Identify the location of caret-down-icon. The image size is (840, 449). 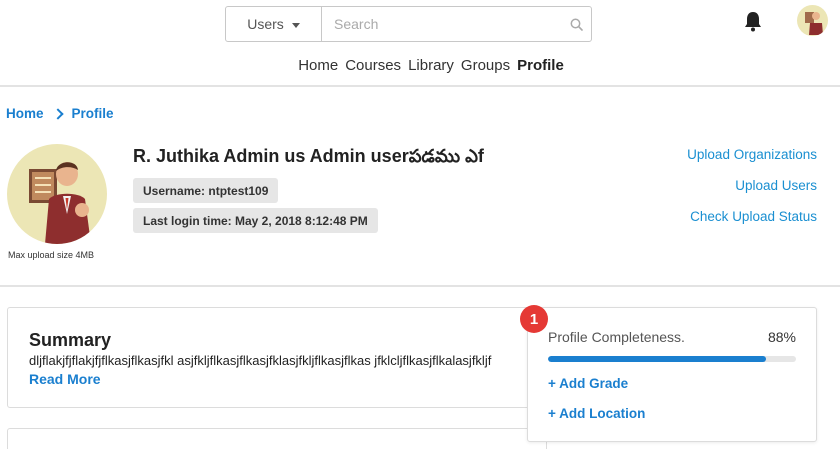
(295, 25).